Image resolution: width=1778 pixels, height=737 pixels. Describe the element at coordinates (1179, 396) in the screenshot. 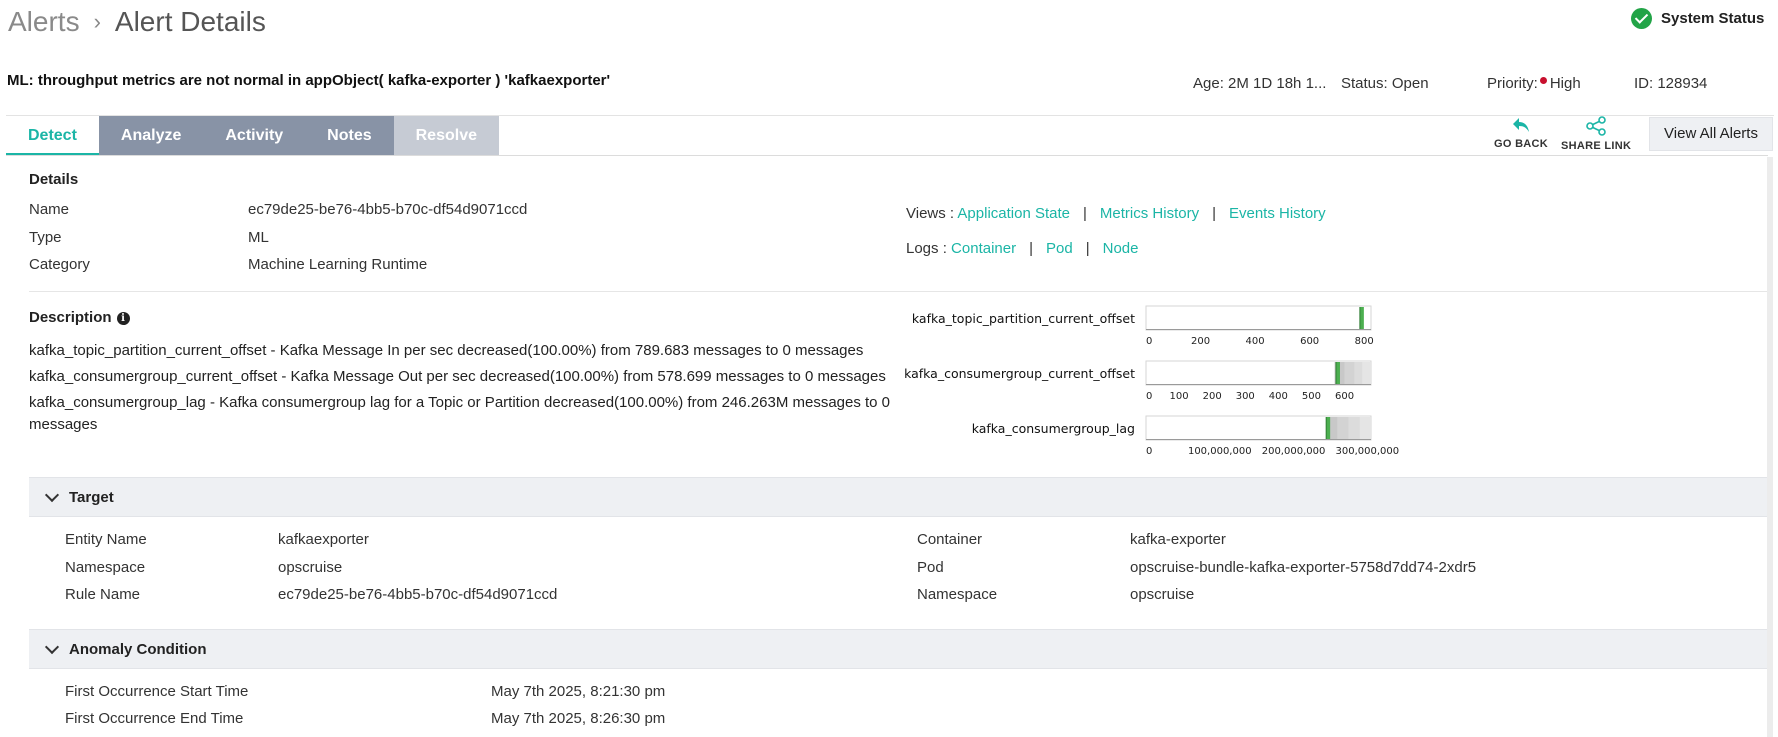

I see `chart-tick-label: 100` at that location.